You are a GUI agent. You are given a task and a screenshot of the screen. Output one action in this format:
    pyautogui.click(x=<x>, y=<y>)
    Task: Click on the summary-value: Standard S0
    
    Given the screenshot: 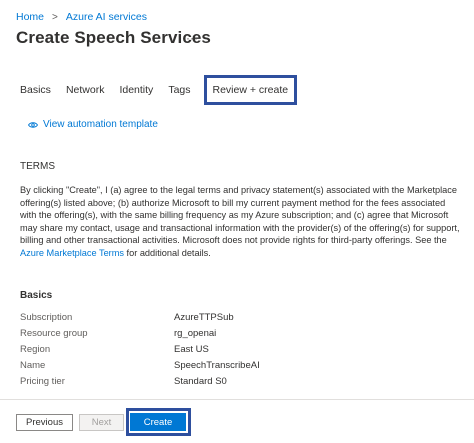 What is the action you would take?
    pyautogui.click(x=200, y=381)
    